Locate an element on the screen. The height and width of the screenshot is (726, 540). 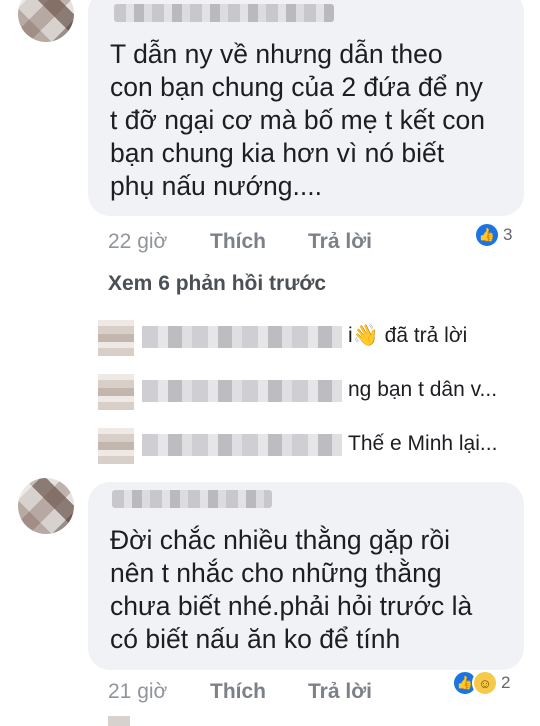
comment-line: con bạn chung của 2 đứa để ny is located at coordinates (296, 87).